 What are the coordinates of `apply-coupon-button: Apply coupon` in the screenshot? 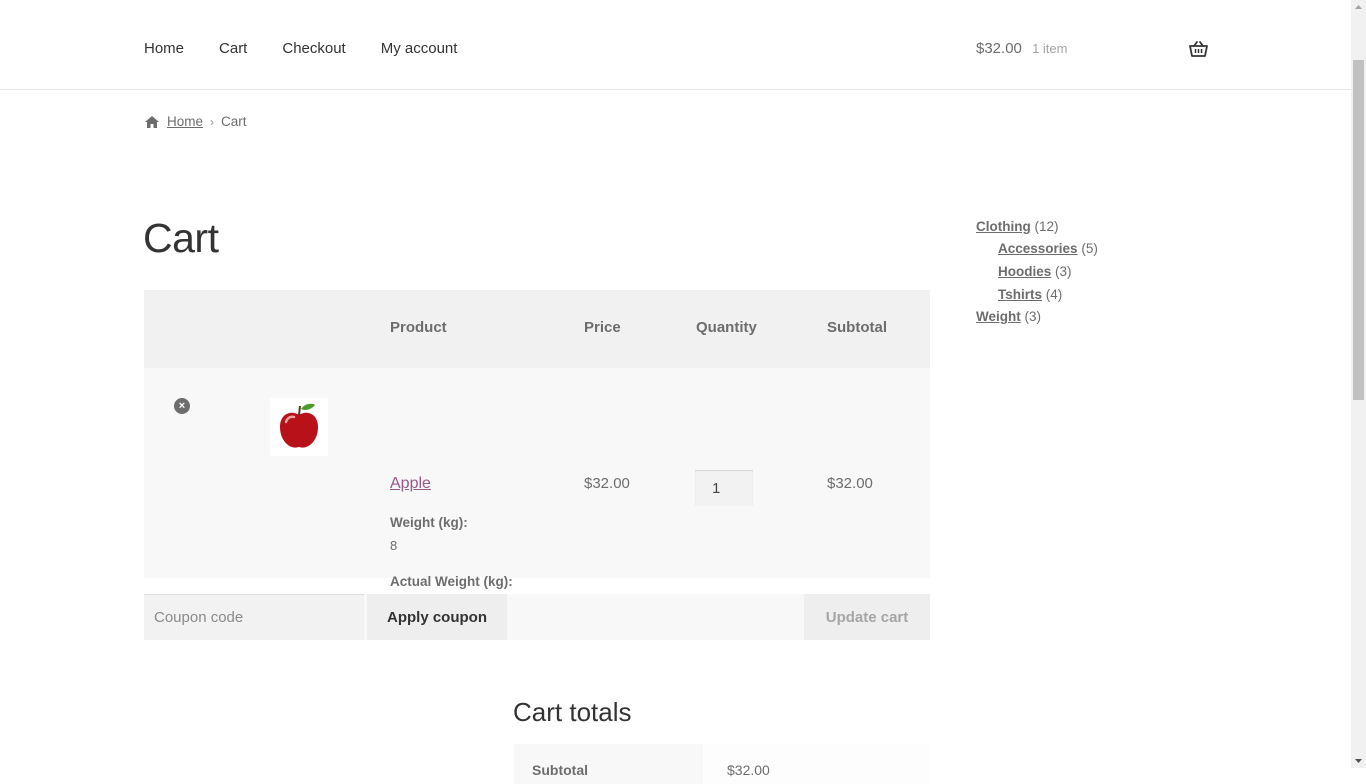 It's located at (437, 617).